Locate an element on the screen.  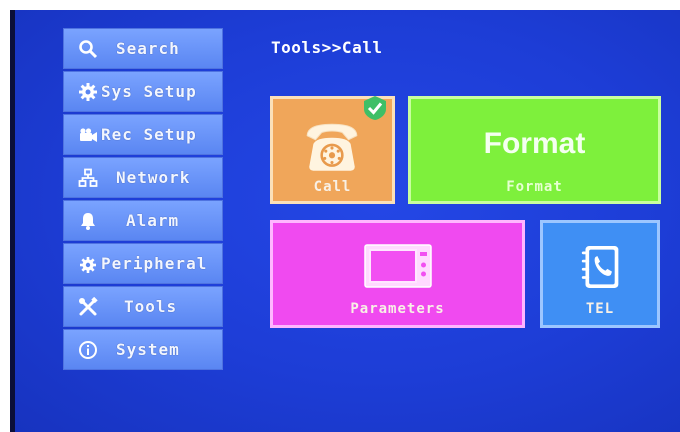
sidebar-item-label: Tools is located at coordinates (151, 306).